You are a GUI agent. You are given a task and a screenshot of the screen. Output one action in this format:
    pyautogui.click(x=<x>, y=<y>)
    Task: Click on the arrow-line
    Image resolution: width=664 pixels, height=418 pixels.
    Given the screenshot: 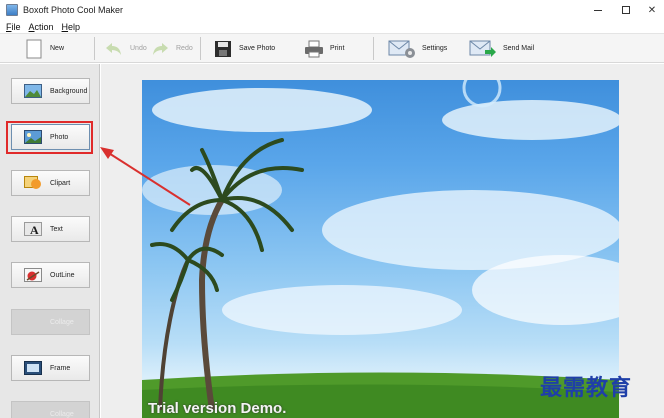 What is the action you would take?
    pyautogui.click(x=147, y=177)
    